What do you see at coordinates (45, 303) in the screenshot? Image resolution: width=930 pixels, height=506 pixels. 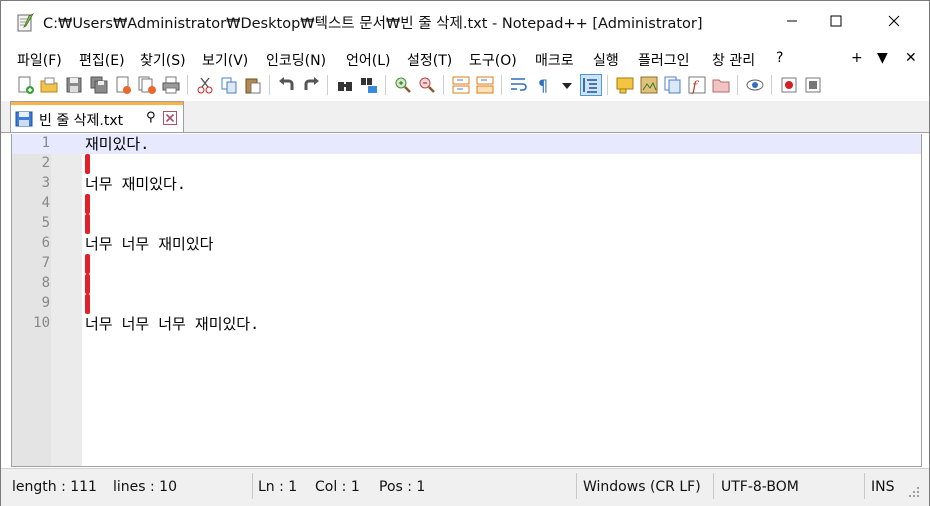 I see `line-number: 9` at bounding box center [45, 303].